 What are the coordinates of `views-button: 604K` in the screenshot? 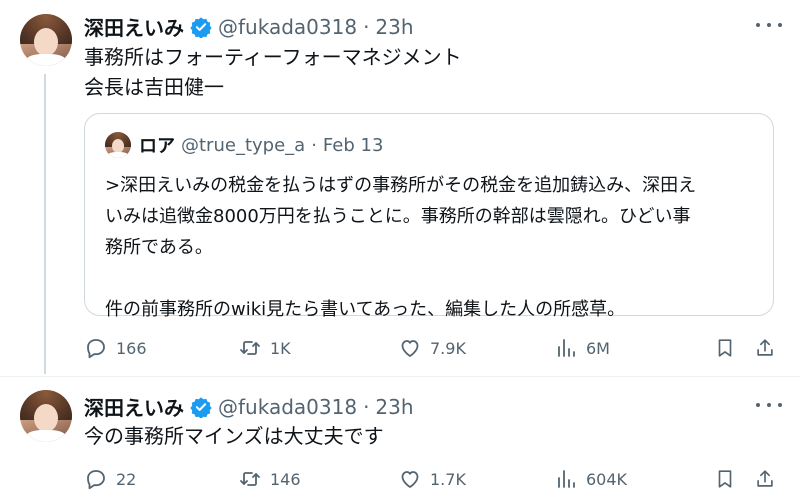 It's located at (590, 479).